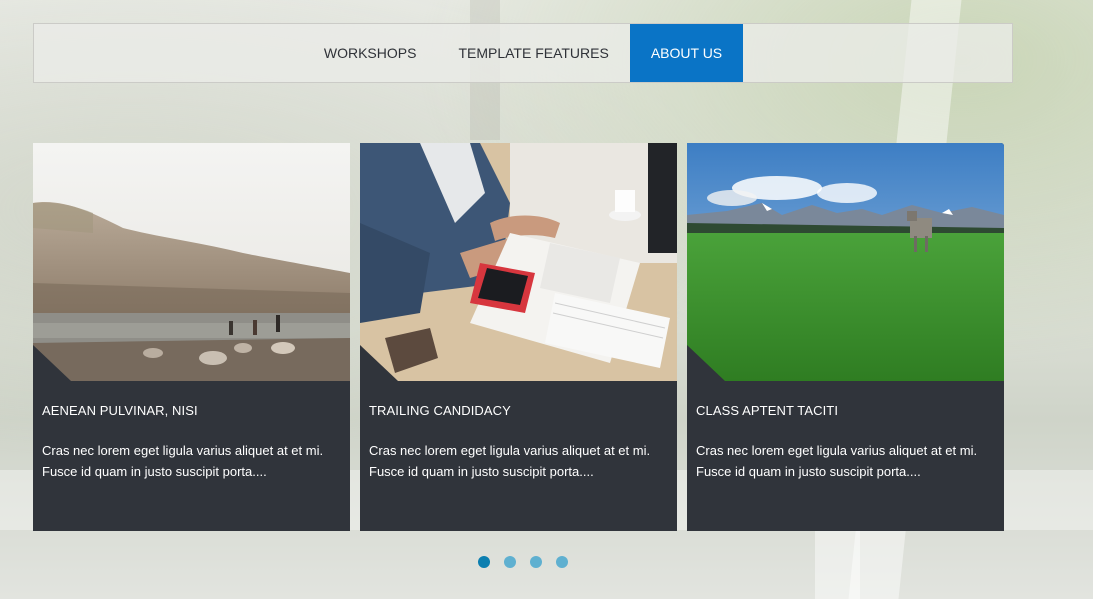 This screenshot has width=1093, height=599. Describe the element at coordinates (523, 562) in the screenshot. I see `carousel-pagination` at that location.